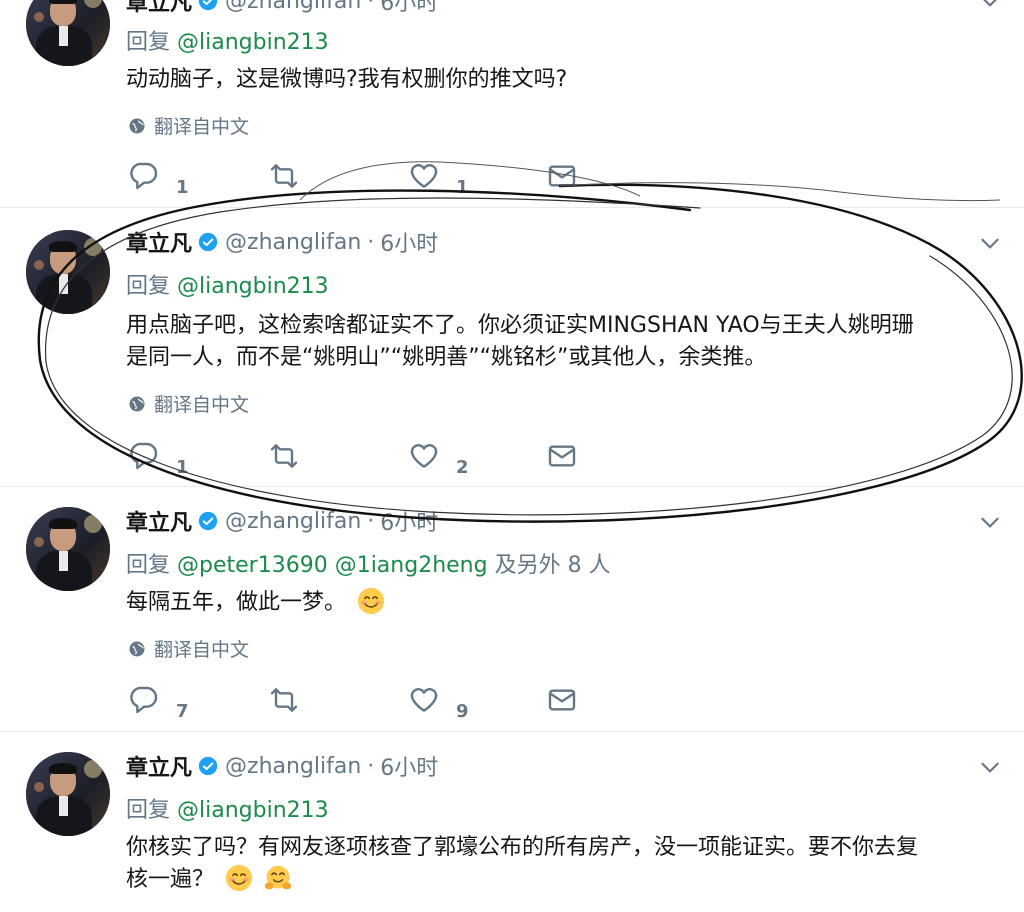  Describe the element at coordinates (462, 187) in the screenshot. I see `like-count: 1` at that location.